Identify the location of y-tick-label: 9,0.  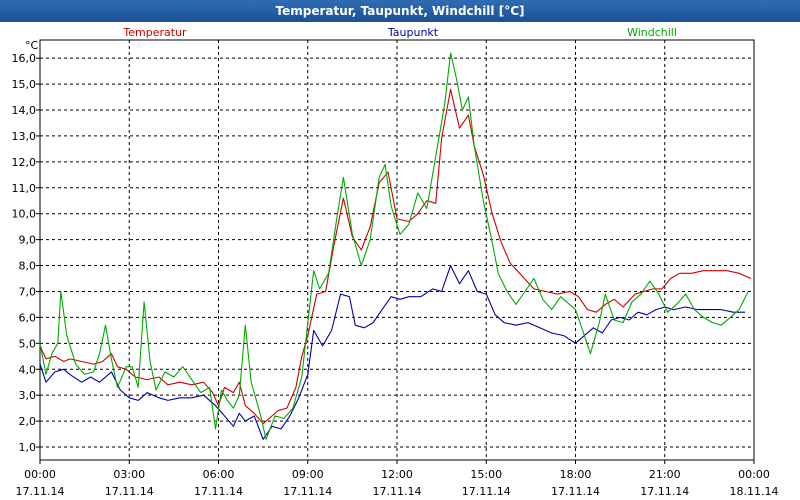
(28, 240).